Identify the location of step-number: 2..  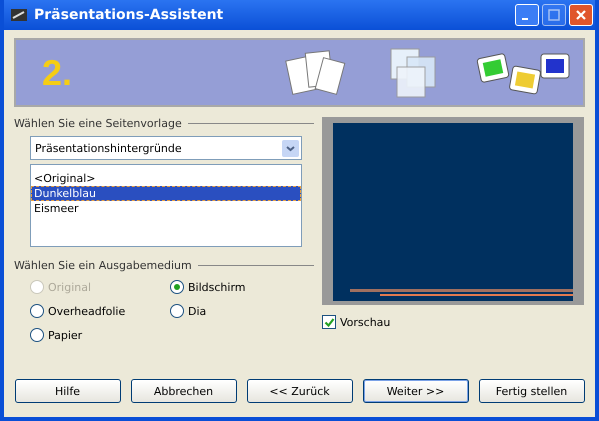
(57, 73).